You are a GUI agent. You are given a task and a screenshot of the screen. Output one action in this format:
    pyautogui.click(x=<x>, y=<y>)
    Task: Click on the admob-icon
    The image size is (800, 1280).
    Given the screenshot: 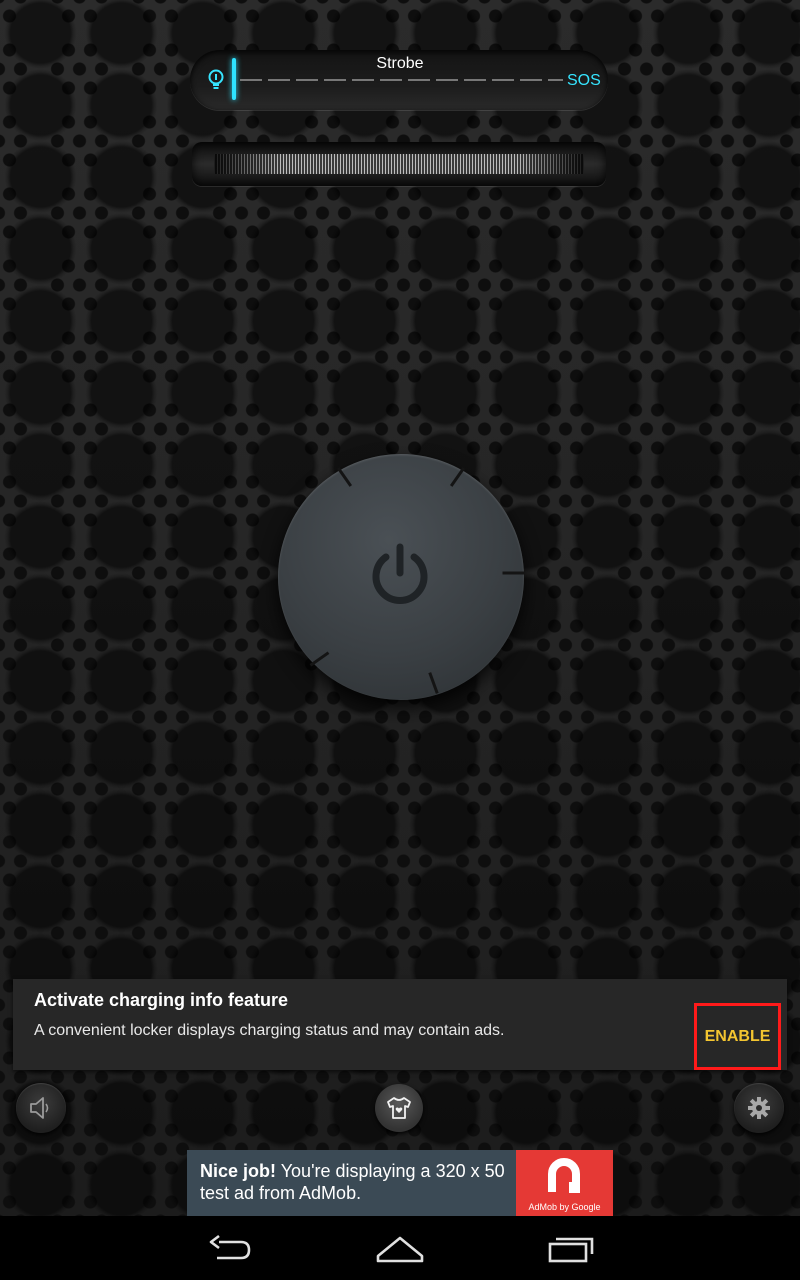 What is the action you would take?
    pyautogui.click(x=564, y=1175)
    